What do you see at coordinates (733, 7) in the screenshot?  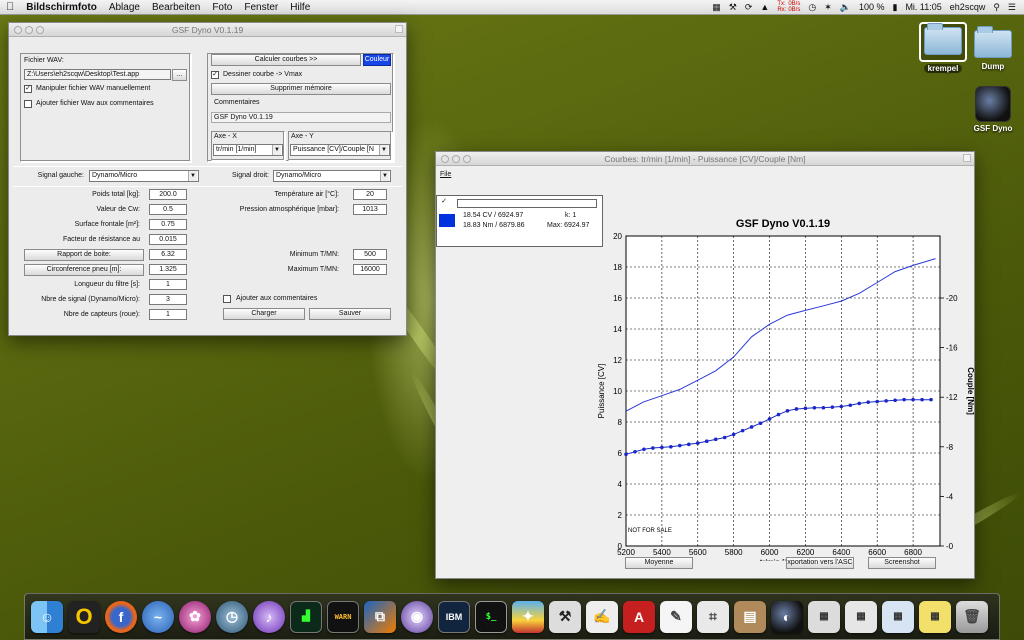 I see `tools-icon: ⚒` at bounding box center [733, 7].